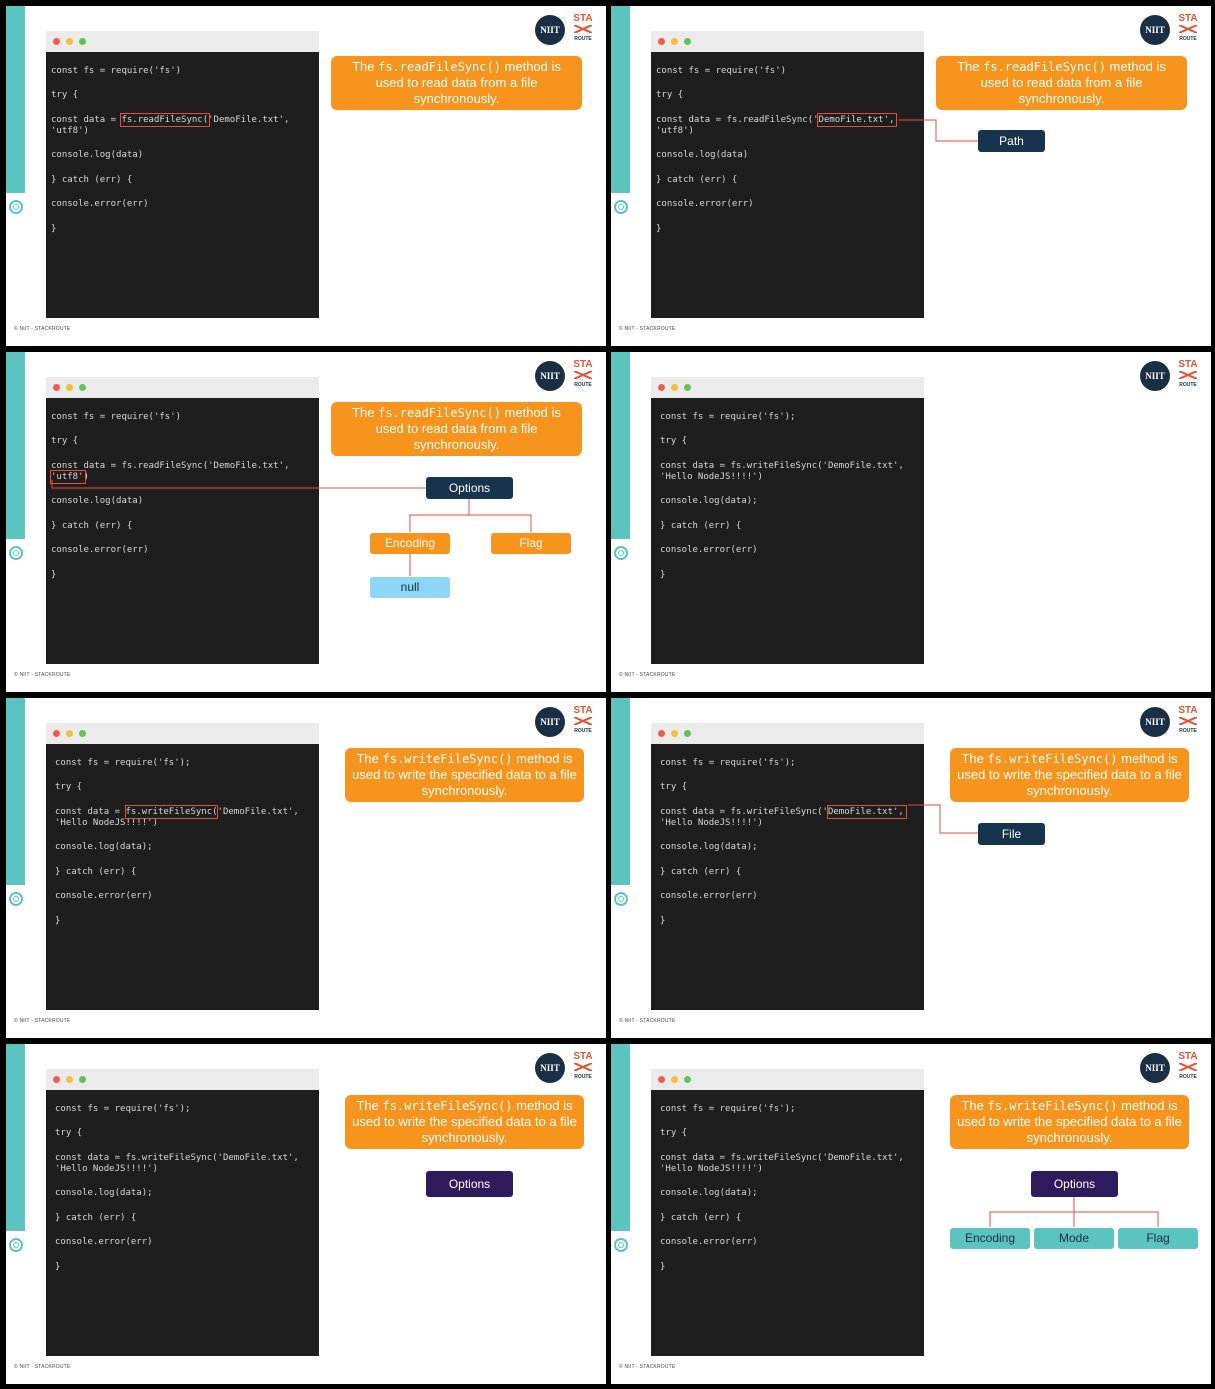 This screenshot has width=1215, height=1389. I want to click on mode-box: Mode, so click(1074, 1238).